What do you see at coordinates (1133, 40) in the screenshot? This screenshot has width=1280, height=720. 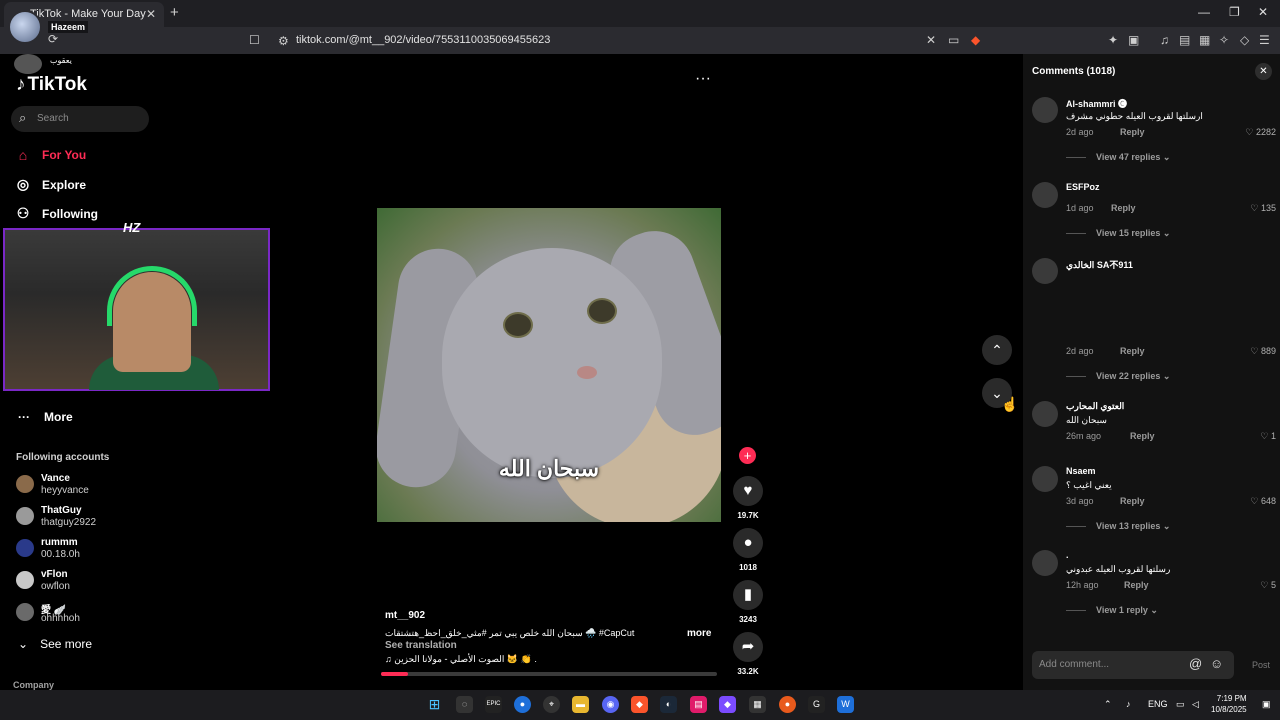 I see `translate-icon: ▣` at bounding box center [1133, 40].